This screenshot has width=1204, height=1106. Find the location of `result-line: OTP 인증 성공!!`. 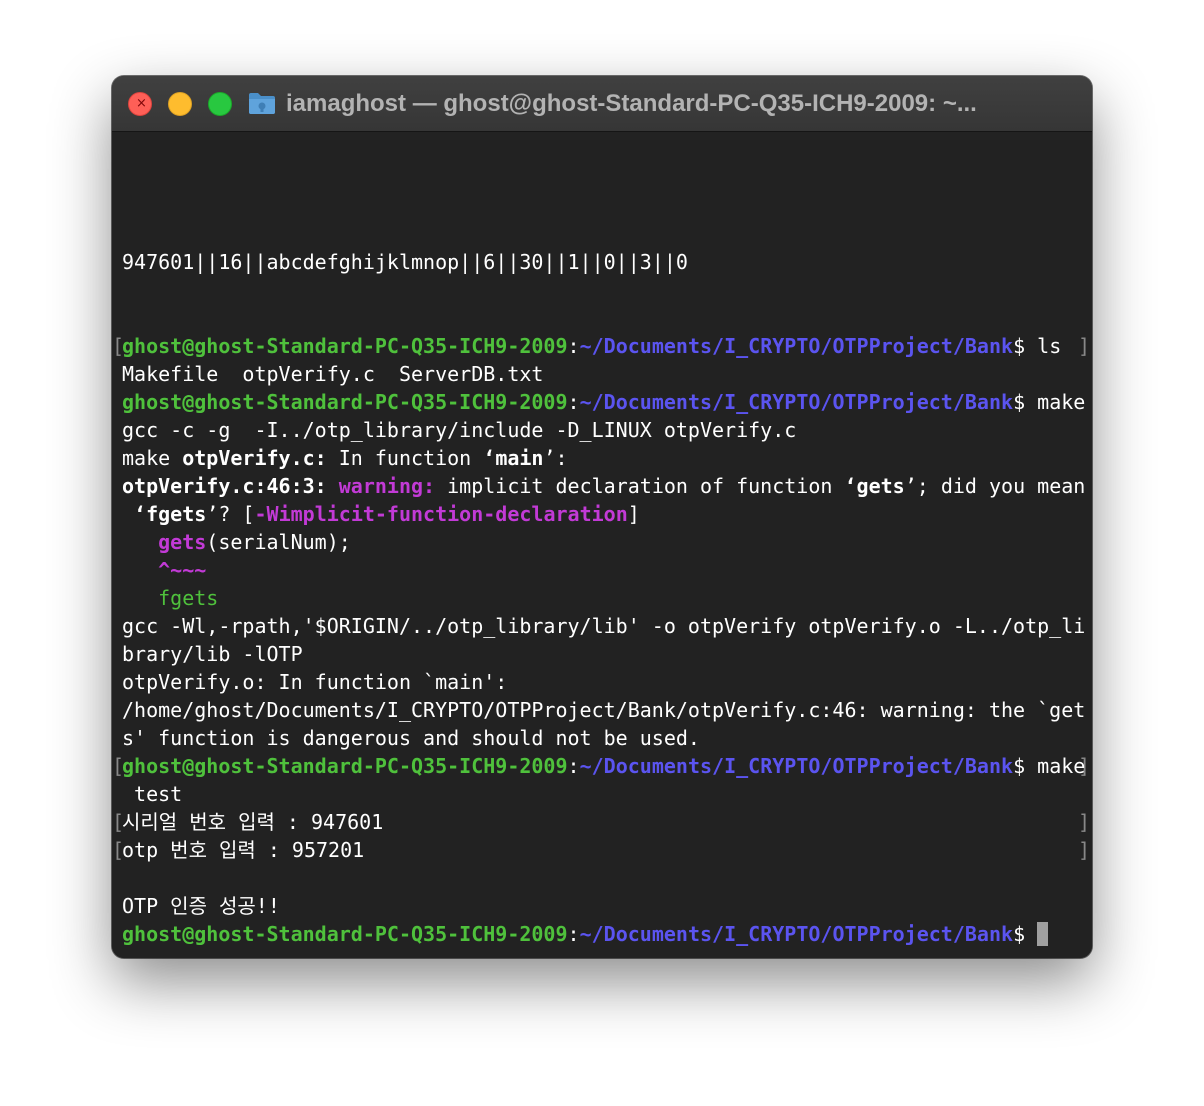

result-line: OTP 인증 성공!! is located at coordinates (201, 906).